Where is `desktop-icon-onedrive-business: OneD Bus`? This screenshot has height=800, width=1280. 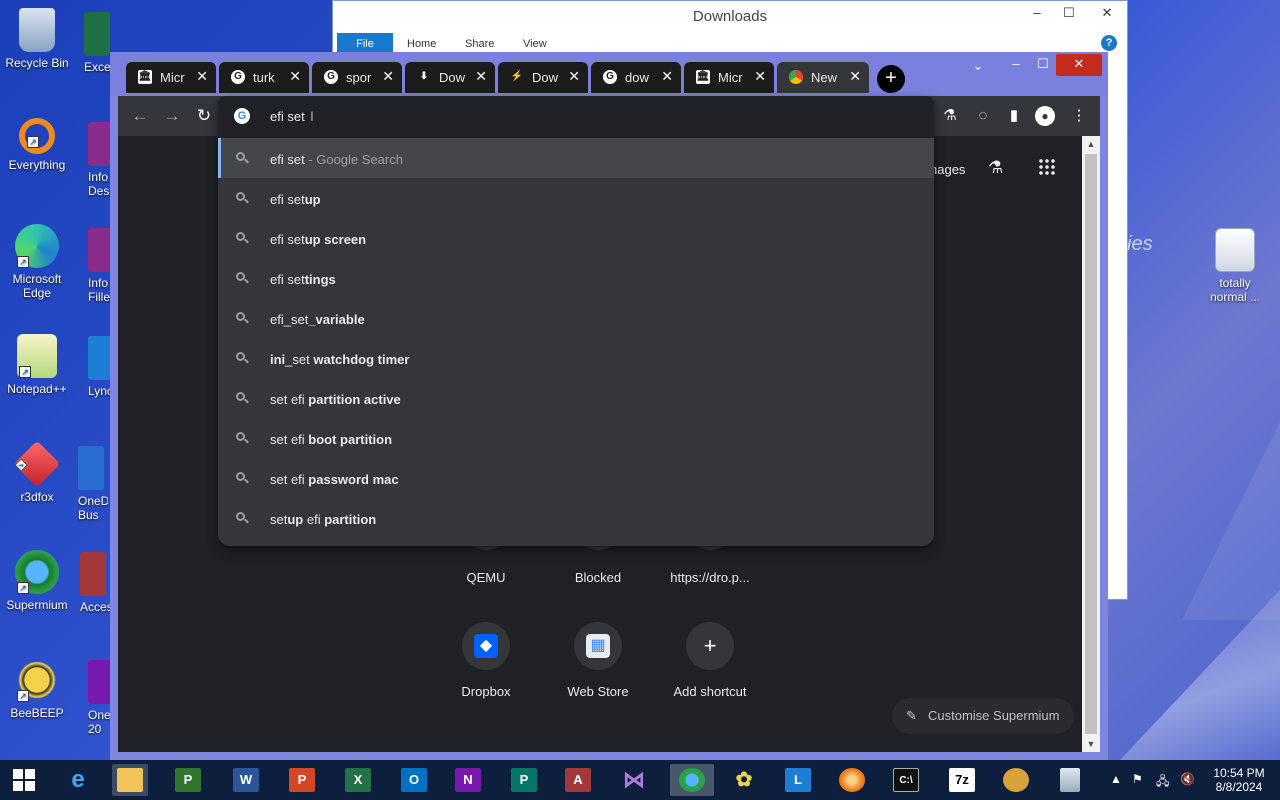
desktop-icon-onedrive-business: OneD Bus is located at coordinates (93, 484).